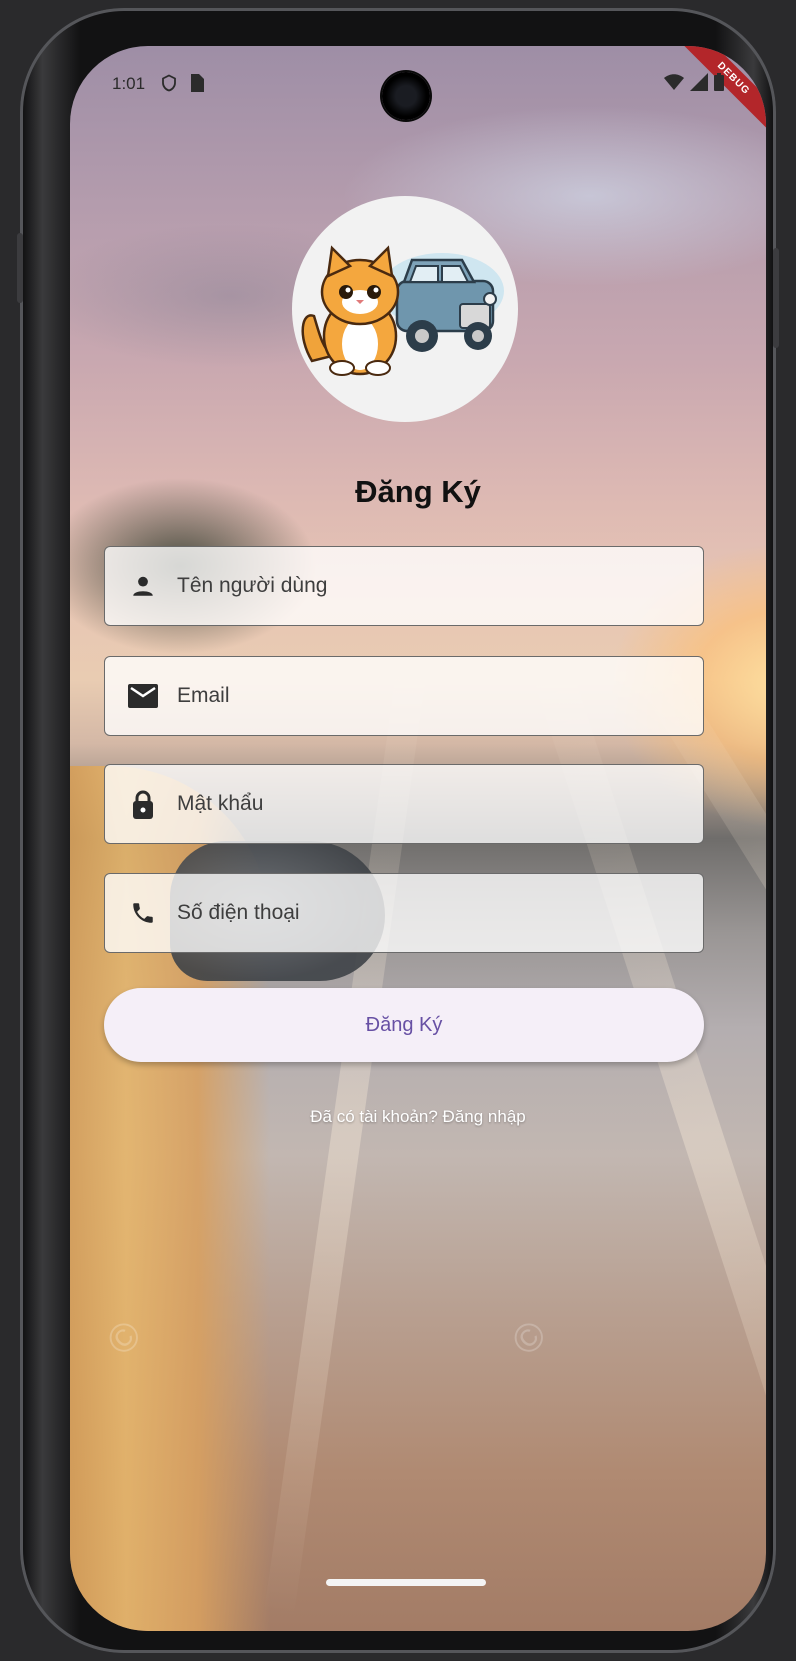  What do you see at coordinates (252, 585) in the screenshot?
I see `username-placeholder: Tên người dùng` at bounding box center [252, 585].